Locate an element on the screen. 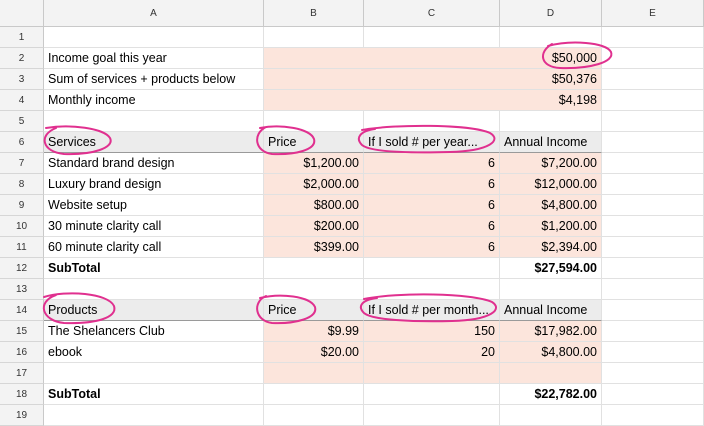 The height and width of the screenshot is (426, 704). cell-d13 is located at coordinates (551, 289).